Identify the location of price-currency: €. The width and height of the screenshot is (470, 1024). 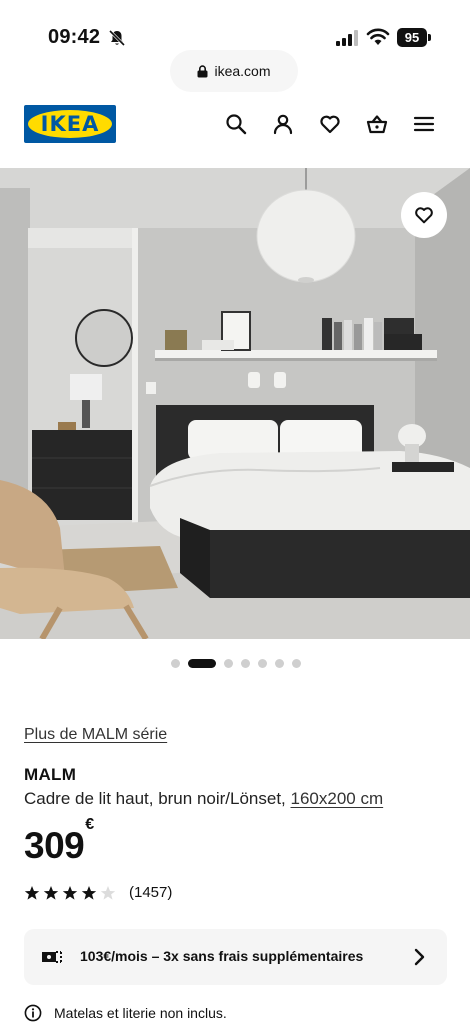
(89, 824).